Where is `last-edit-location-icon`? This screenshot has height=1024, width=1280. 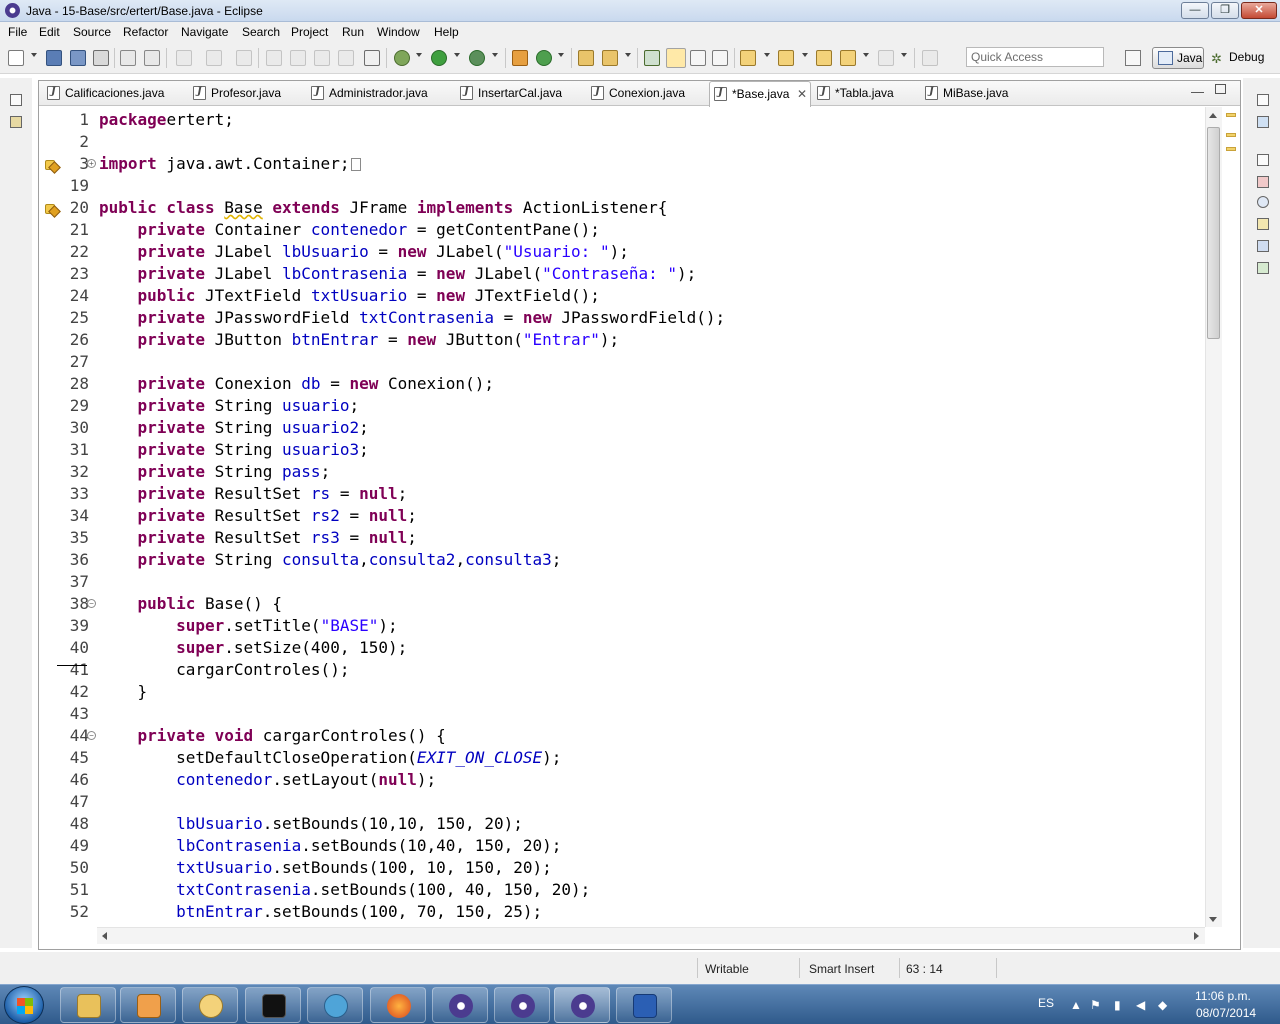 last-edit-location-icon is located at coordinates (824, 58).